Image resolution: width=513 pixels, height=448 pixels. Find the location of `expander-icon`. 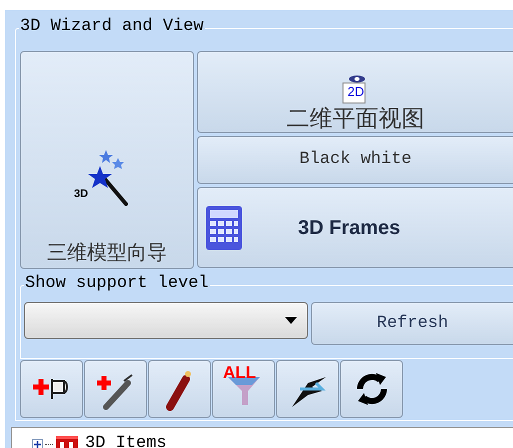

expander-icon is located at coordinates (37, 443).